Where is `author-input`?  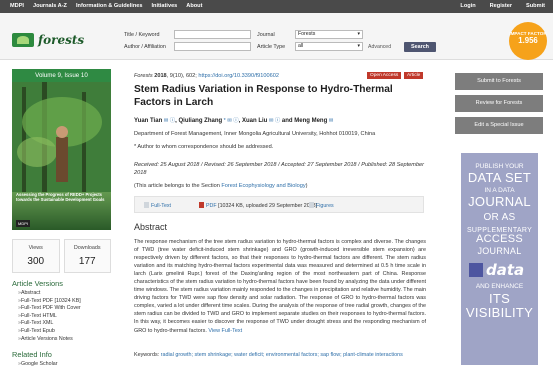 author-input is located at coordinates (212, 46).